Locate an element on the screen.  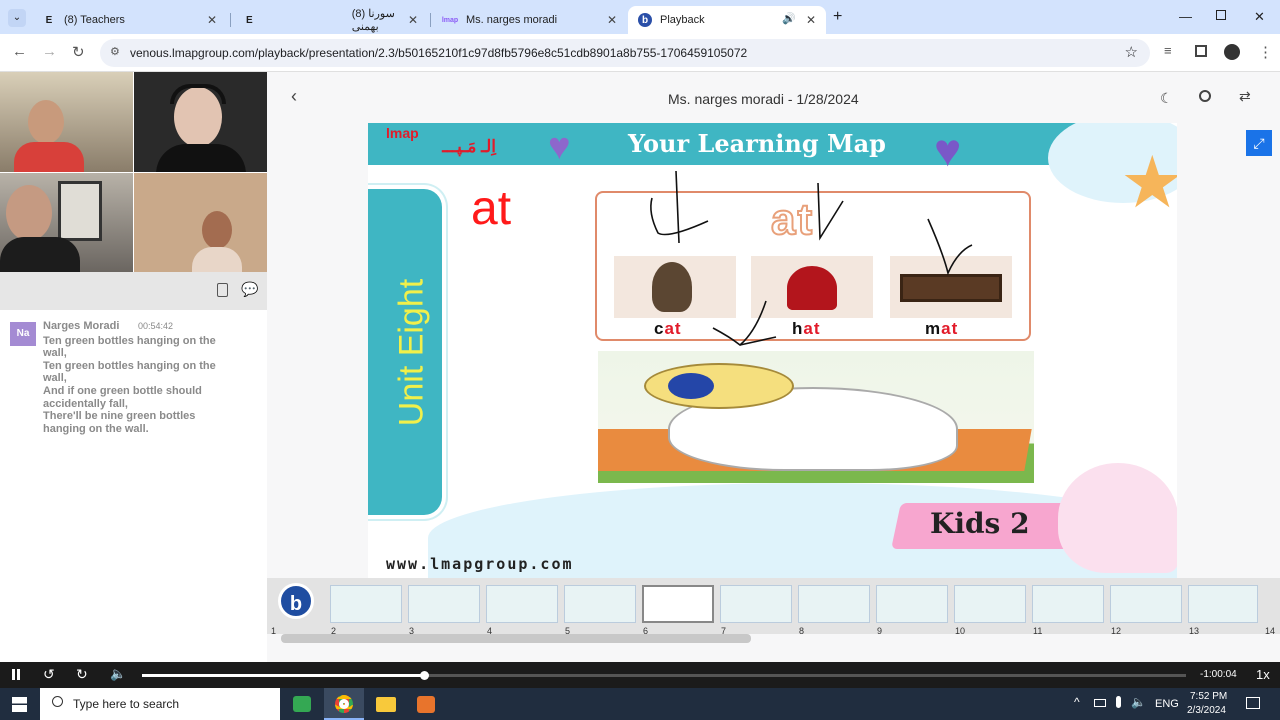
search-placeholder: Type here to search is located at coordinates (126, 704).